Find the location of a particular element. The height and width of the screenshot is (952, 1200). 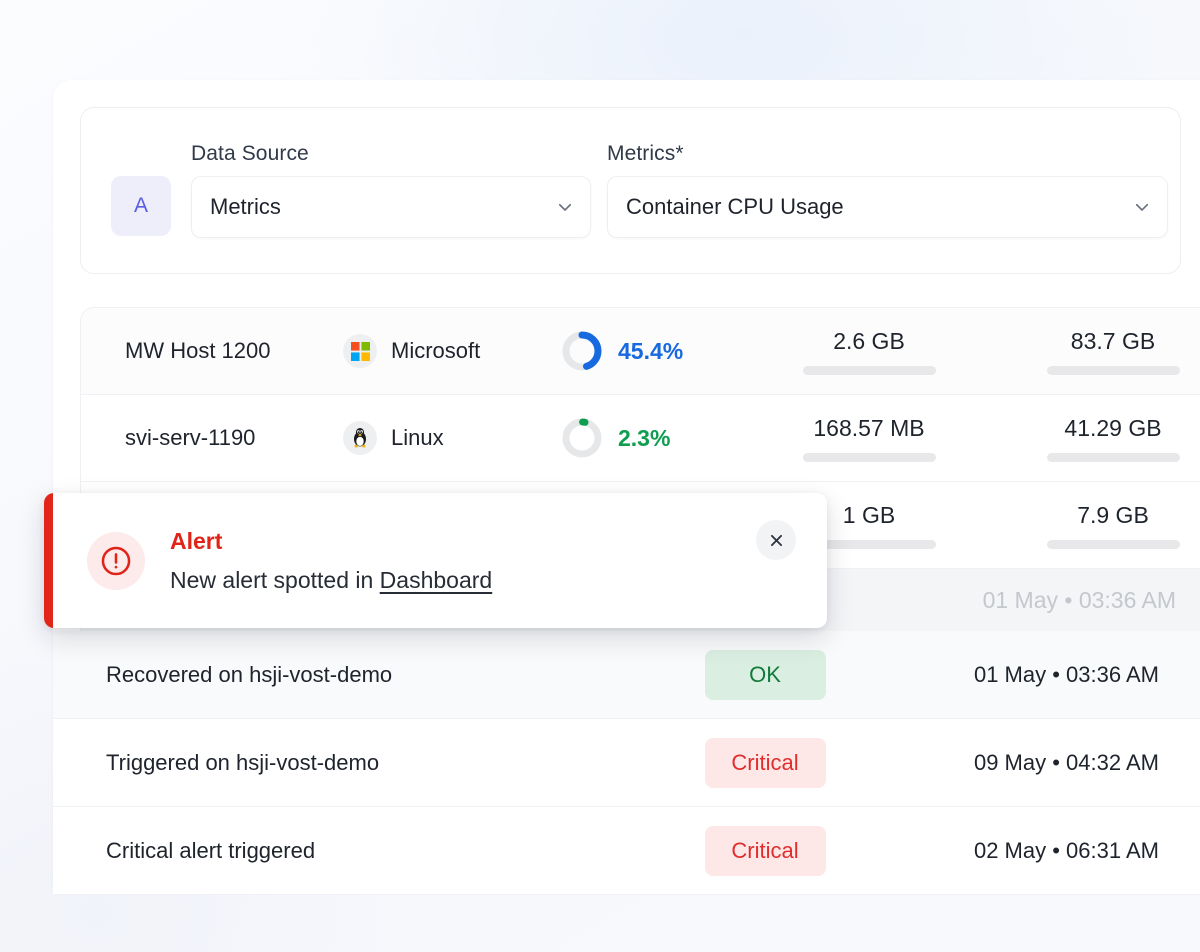

alert-timestamp: 09 May • 04:32 AM is located at coordinates (1066, 762).